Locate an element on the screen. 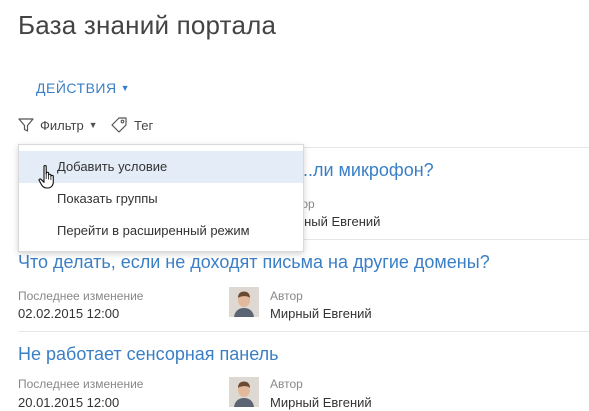 Image resolution: width=589 pixels, height=411 pixels. hand-cursor-icon is located at coordinates (46, 177).